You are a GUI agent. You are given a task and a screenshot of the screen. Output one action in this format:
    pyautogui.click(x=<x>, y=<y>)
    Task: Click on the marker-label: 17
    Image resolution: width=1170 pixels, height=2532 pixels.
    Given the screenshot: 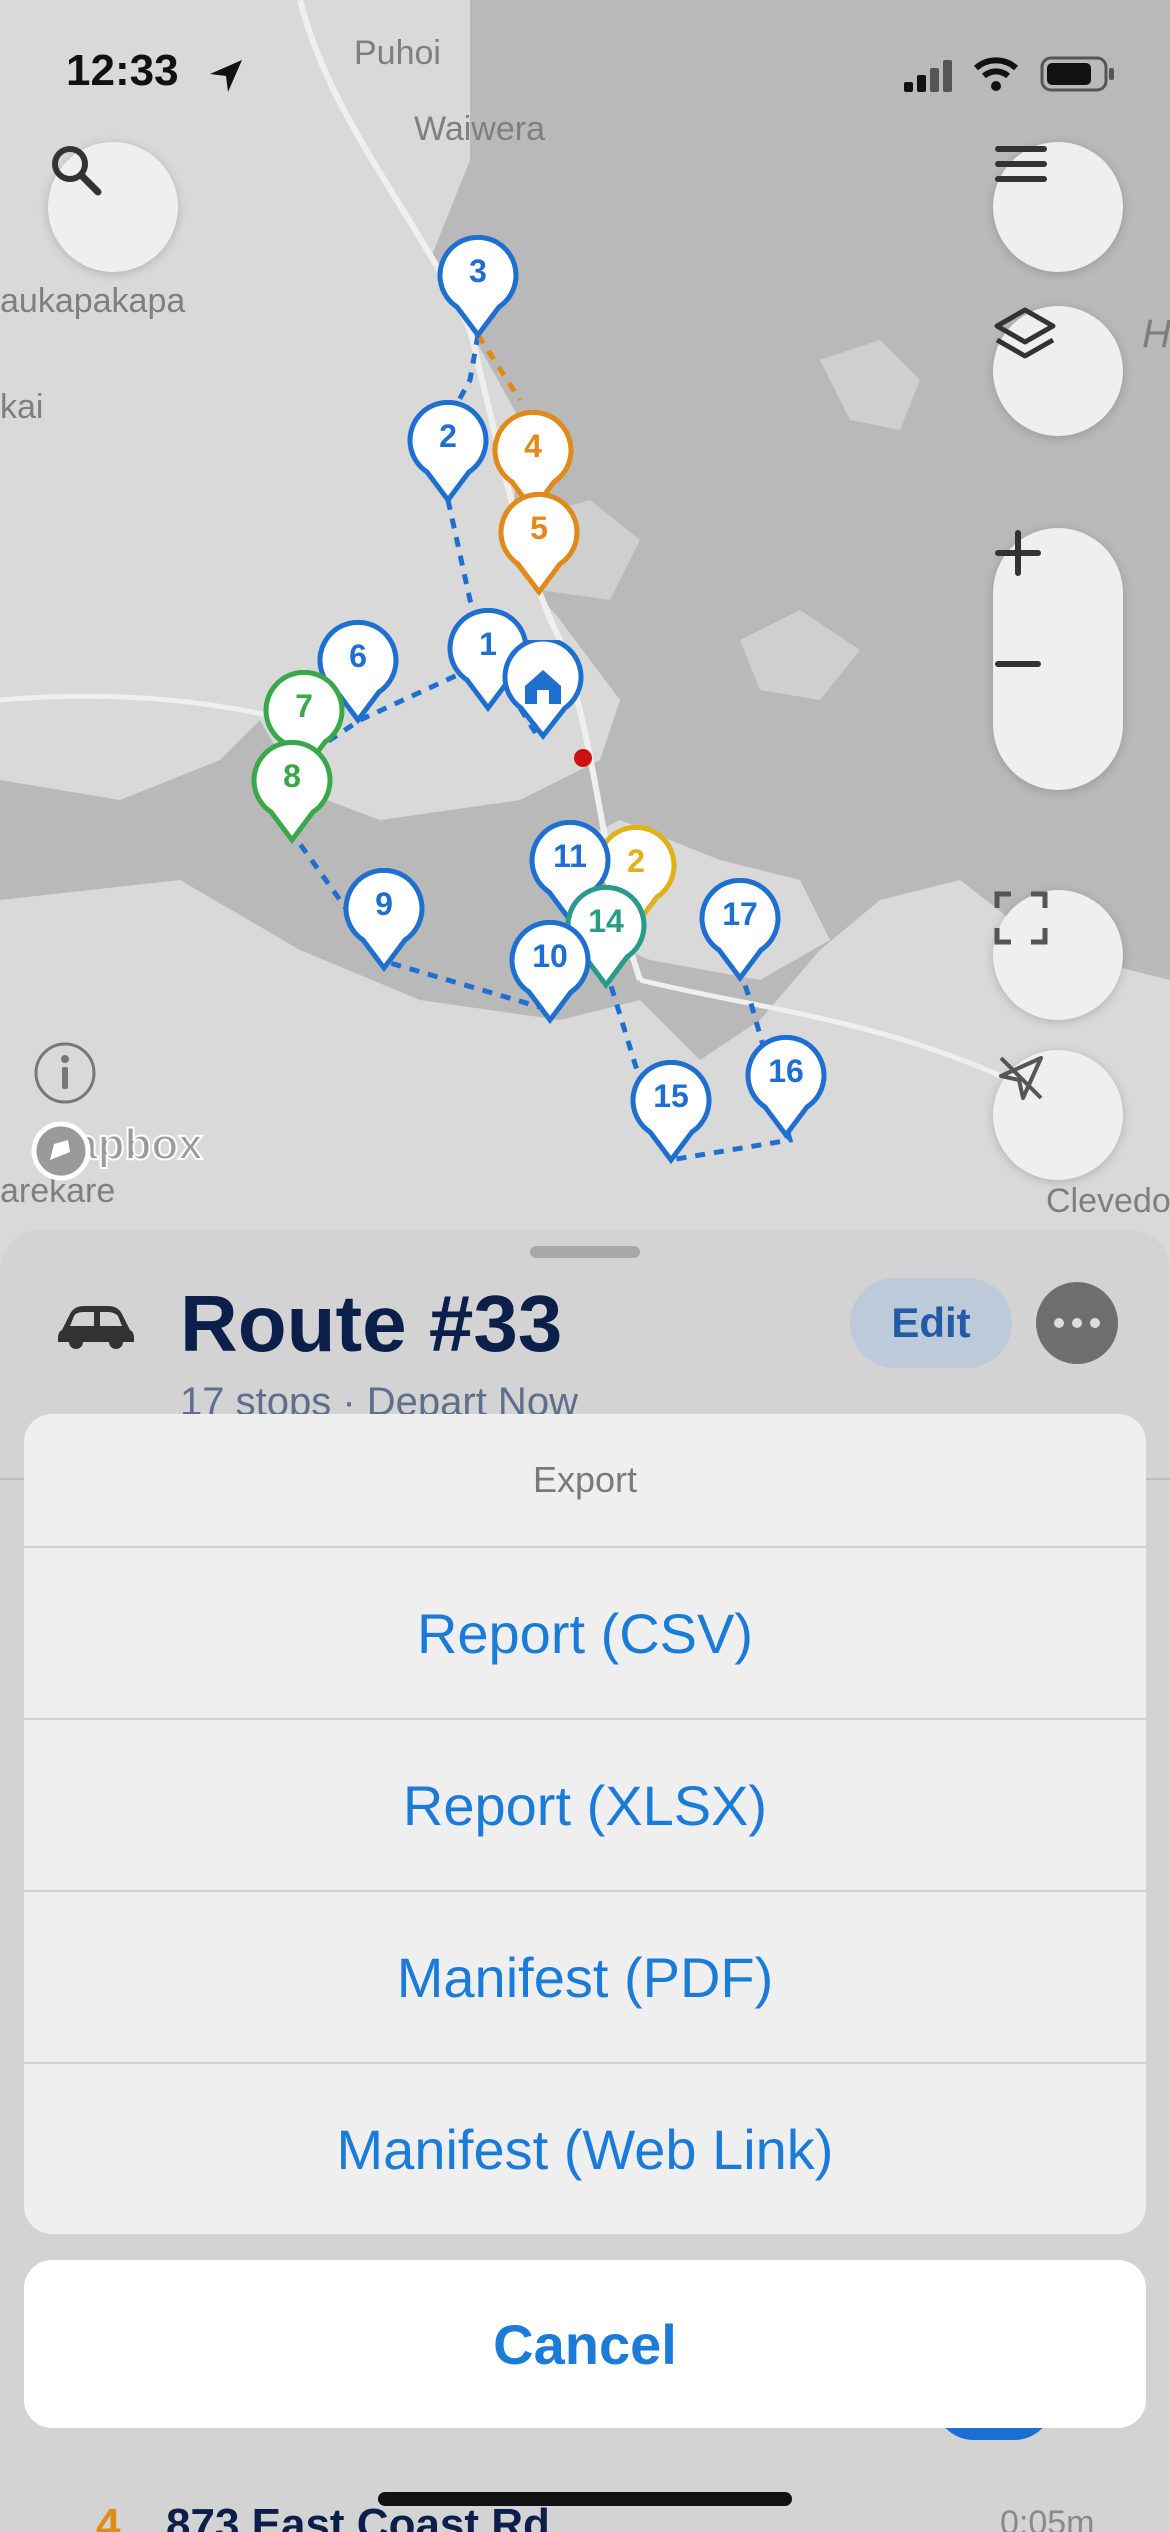 What is the action you would take?
    pyautogui.click(x=740, y=914)
    